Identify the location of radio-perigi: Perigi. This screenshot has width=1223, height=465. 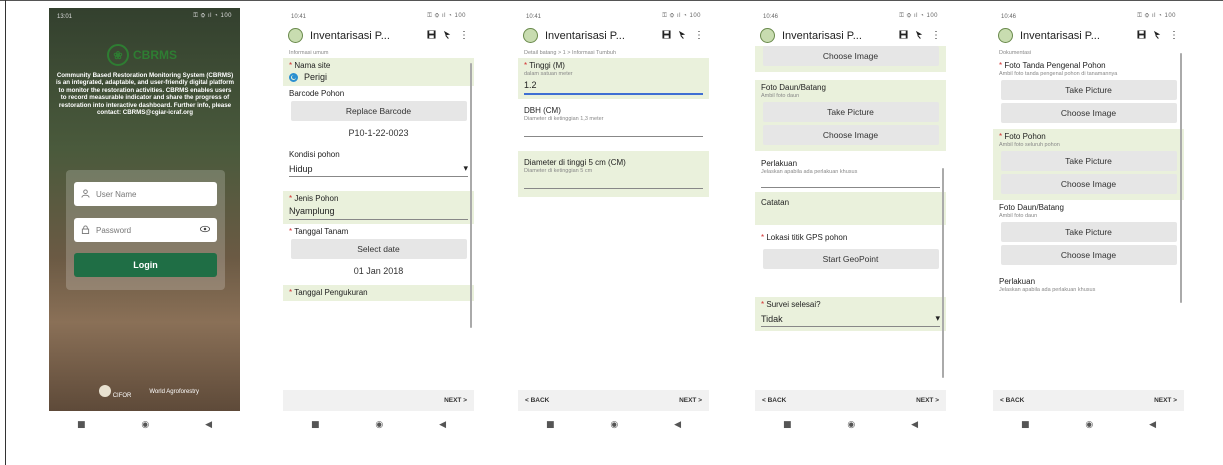
(378, 77).